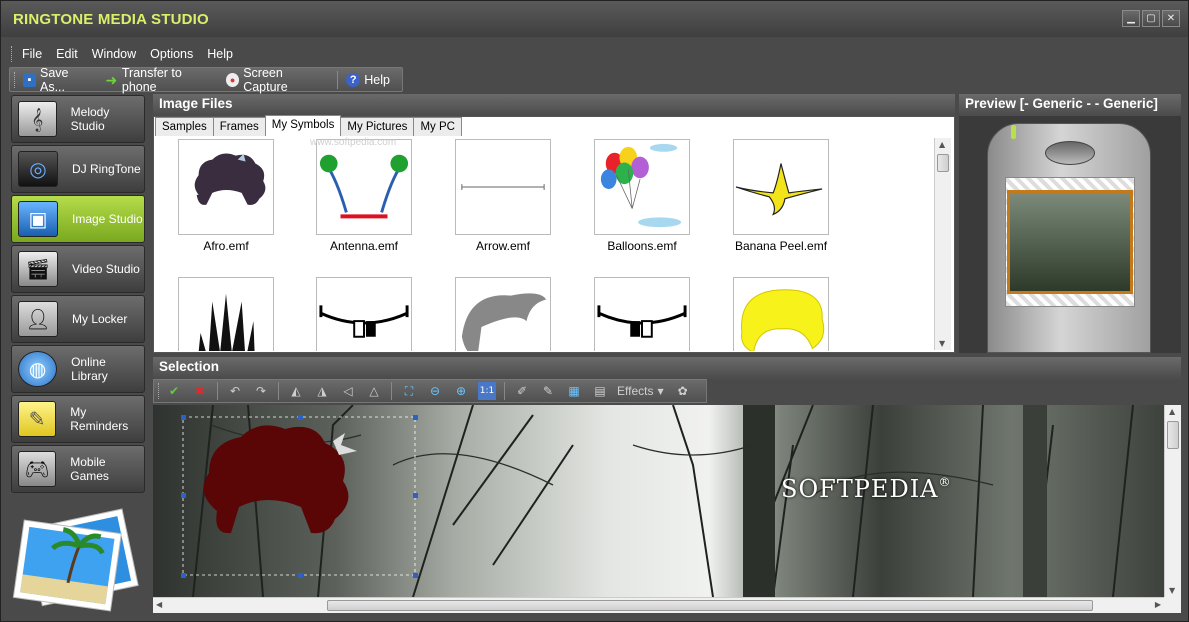 The image size is (1189, 622). Describe the element at coordinates (174, 391) in the screenshot. I see `accept-icon: ✔` at that location.